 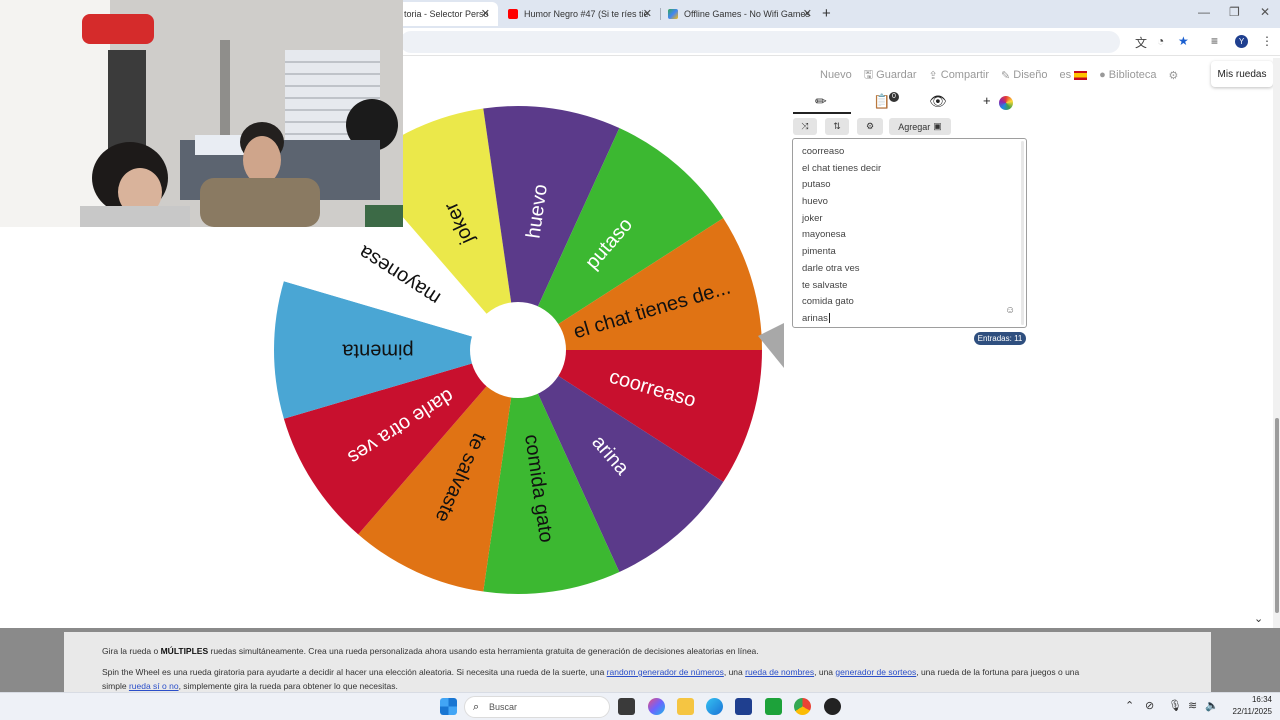 I want to click on entry-item: joker, so click(x=902, y=219).